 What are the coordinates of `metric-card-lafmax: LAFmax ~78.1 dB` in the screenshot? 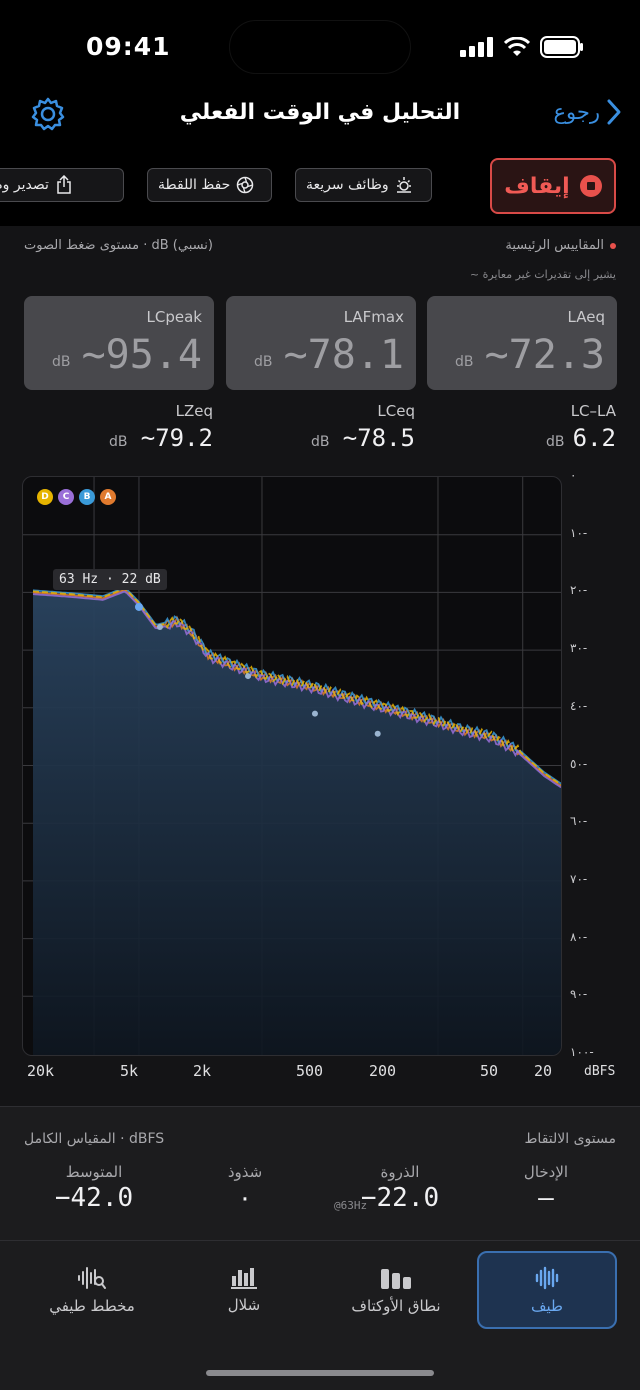 It's located at (321, 343).